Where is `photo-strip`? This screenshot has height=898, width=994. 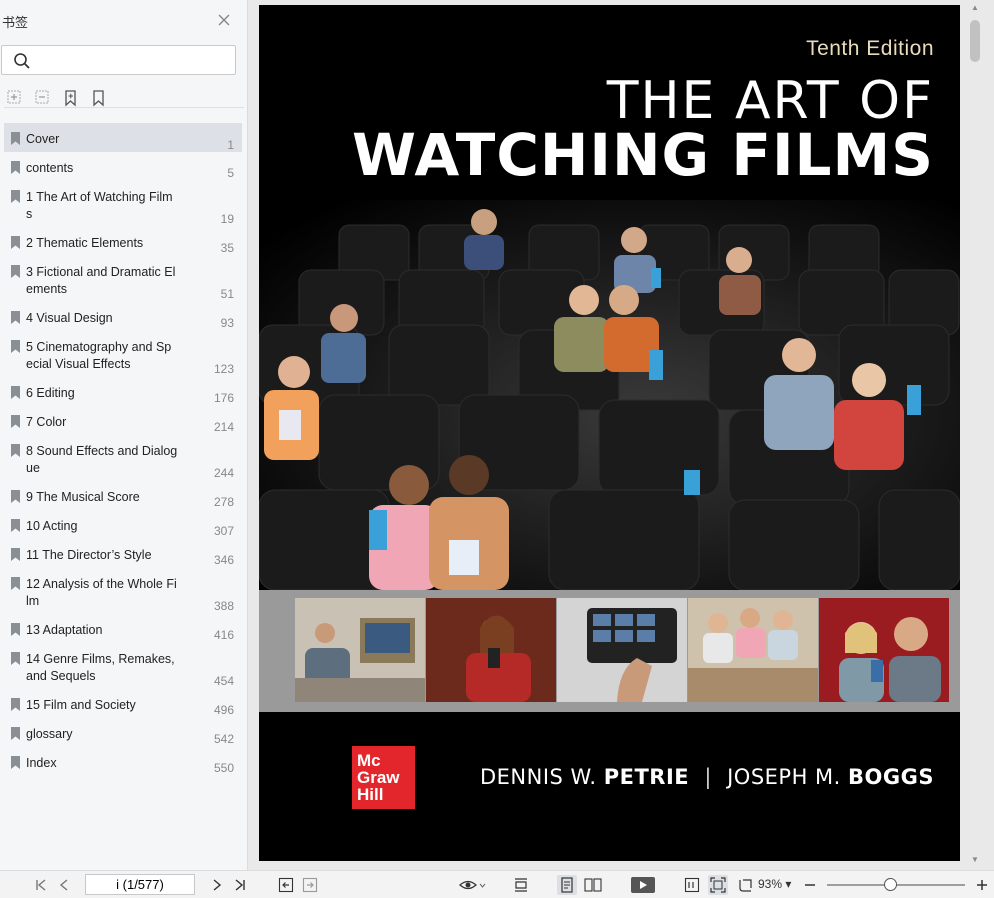
photo-strip is located at coordinates (609, 651).